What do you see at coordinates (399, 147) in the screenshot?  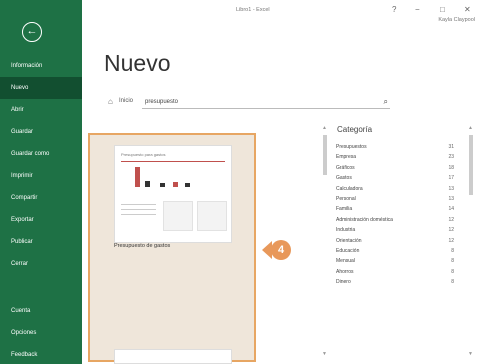 I see `category-item-presupuestos: Presupuestos 31` at bounding box center [399, 147].